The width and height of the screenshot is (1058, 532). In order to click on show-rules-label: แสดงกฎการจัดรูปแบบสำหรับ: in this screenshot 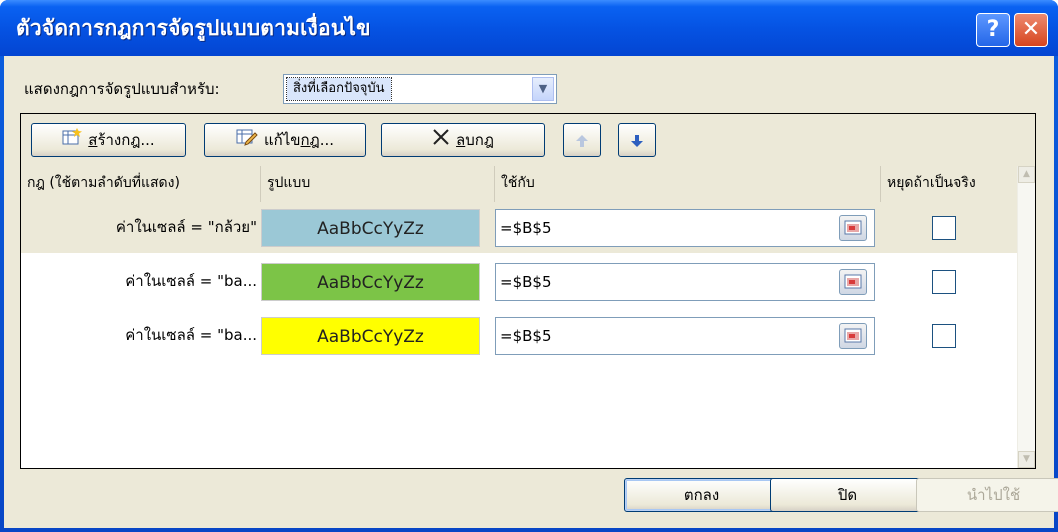, I will do `click(122, 89)`.